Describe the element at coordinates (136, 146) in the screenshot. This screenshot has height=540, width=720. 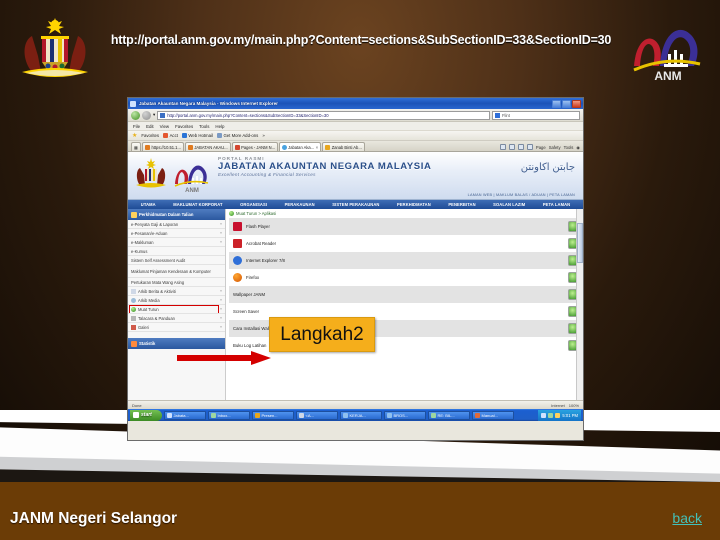
I see `tab-quicktabs: ▦` at that location.